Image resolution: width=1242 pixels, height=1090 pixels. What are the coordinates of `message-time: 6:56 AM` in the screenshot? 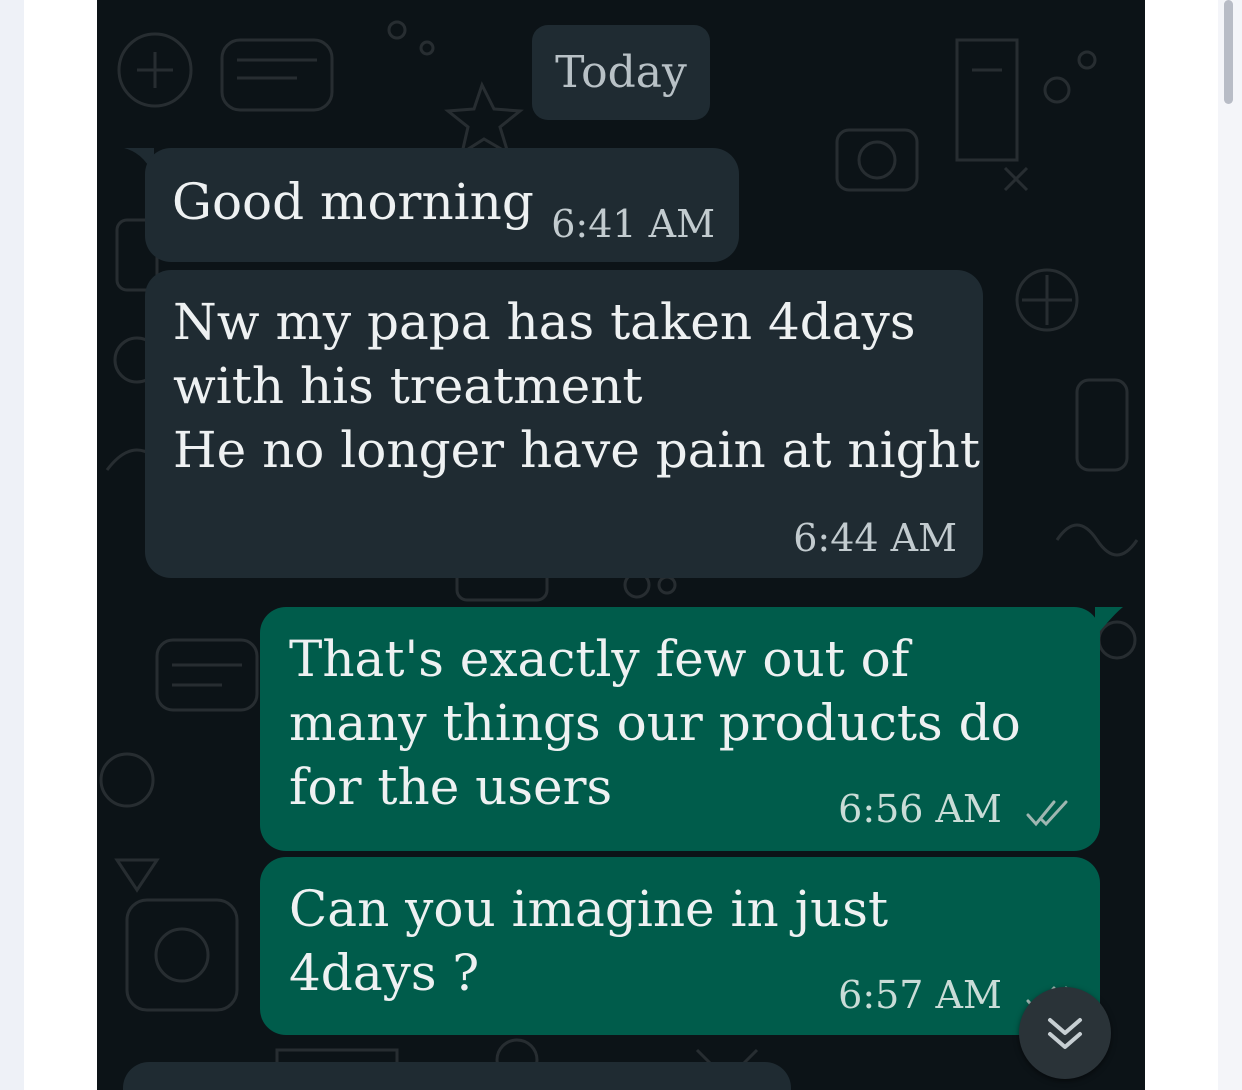 It's located at (920, 809).